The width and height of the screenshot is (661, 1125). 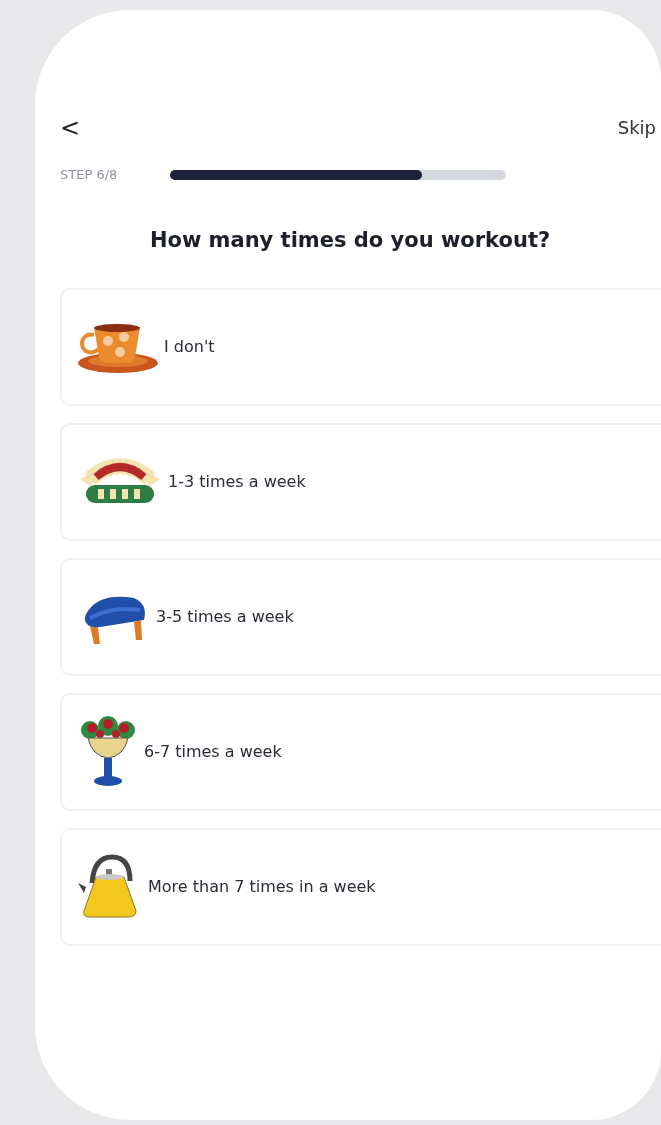 What do you see at coordinates (360, 347) in the screenshot?
I see `option-card: I don't` at bounding box center [360, 347].